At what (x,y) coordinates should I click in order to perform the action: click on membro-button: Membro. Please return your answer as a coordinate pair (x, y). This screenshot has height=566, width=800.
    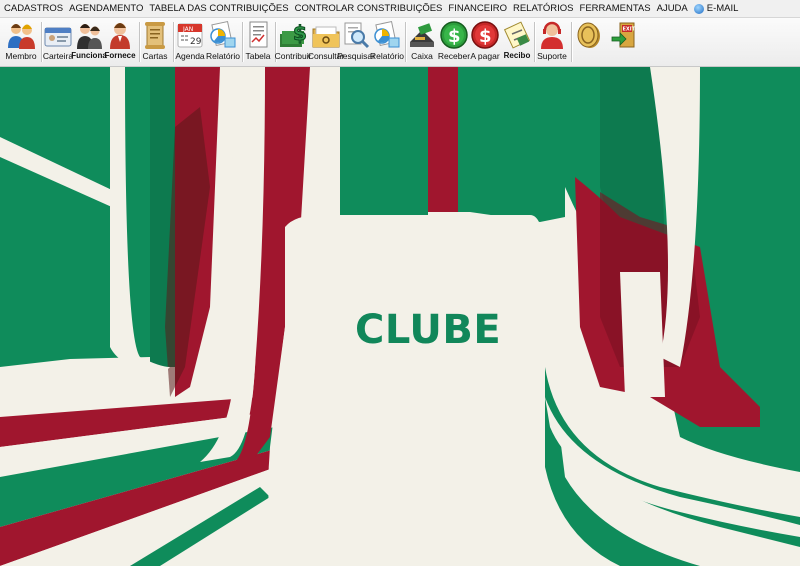
    Looking at the image, I should click on (21, 42).